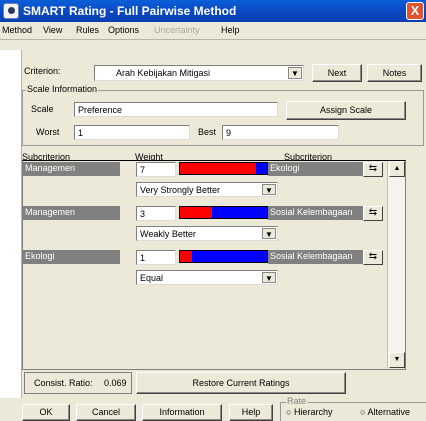  What do you see at coordinates (228, 212) in the screenshot?
I see `row2-weight-bar` at bounding box center [228, 212].